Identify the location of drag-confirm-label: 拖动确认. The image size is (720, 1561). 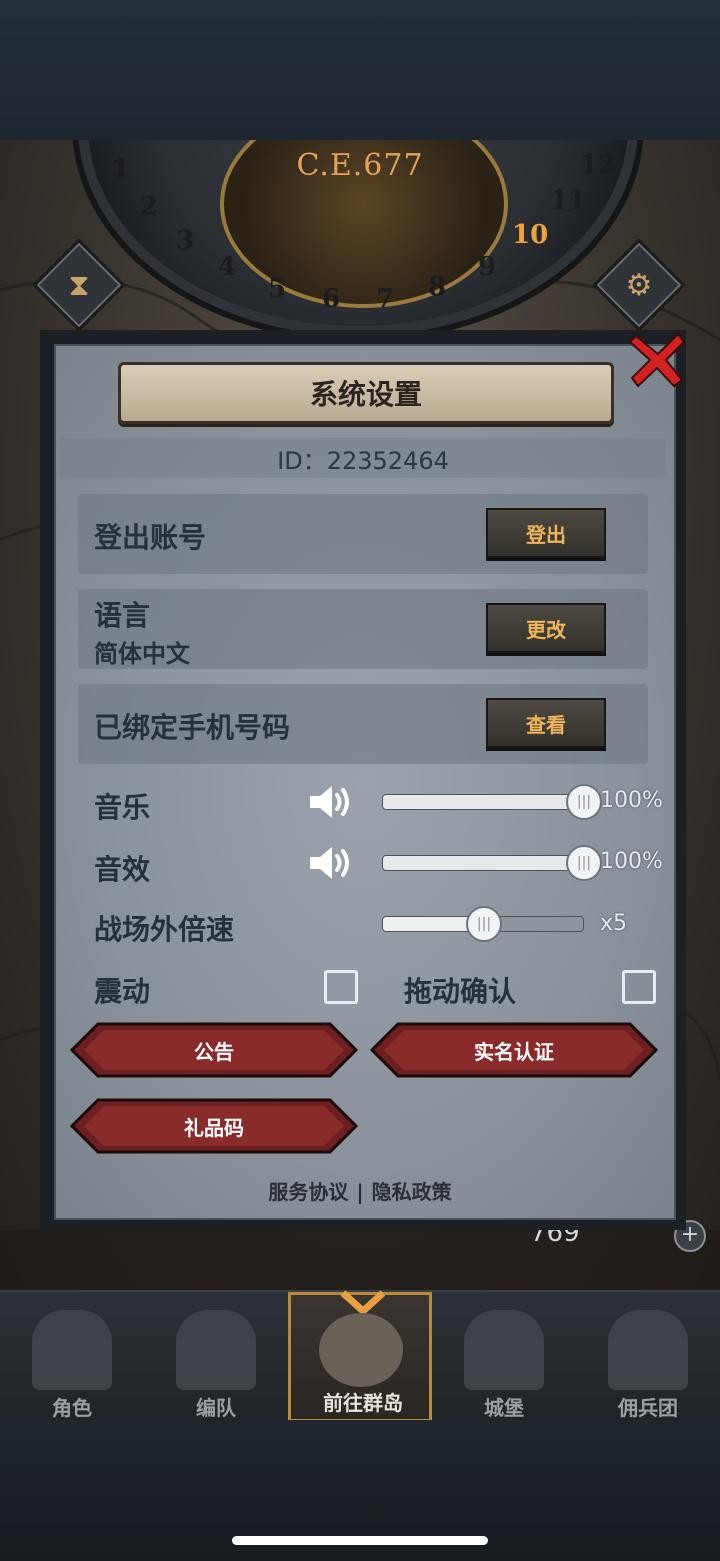
(460, 991).